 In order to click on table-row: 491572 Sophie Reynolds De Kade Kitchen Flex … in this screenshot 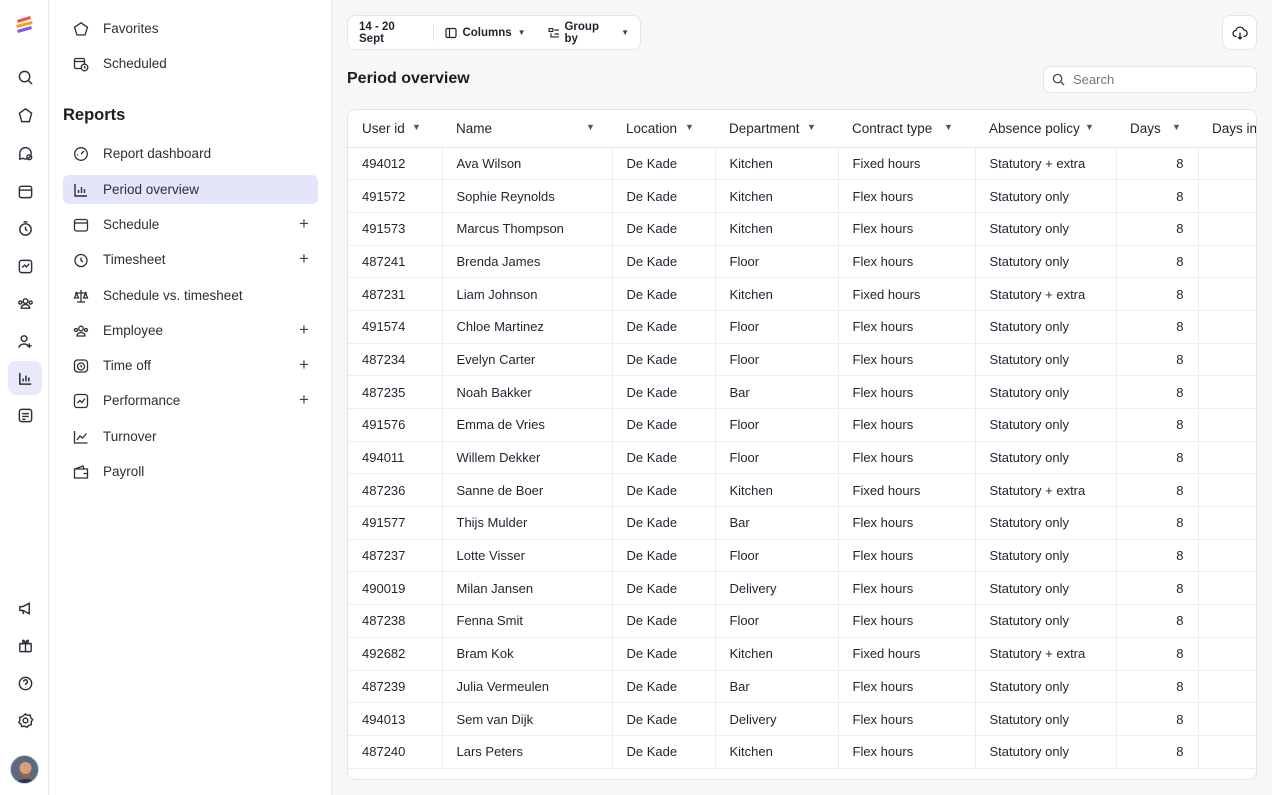, I will do `click(802, 196)`.